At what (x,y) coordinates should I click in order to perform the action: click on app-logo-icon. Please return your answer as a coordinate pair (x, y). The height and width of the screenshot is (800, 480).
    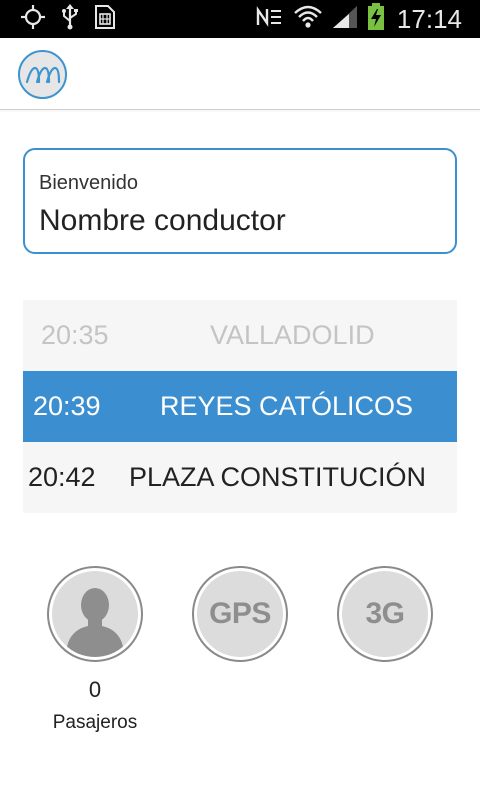
    Looking at the image, I should click on (42, 74).